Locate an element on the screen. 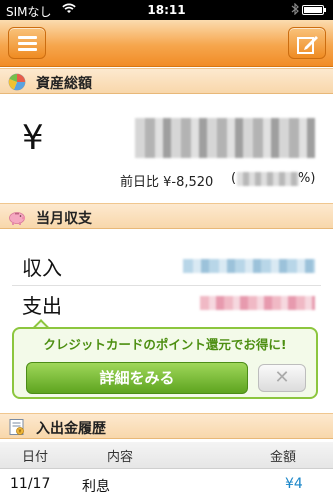  history-section-title: 入出金履歴 is located at coordinates (71, 429).